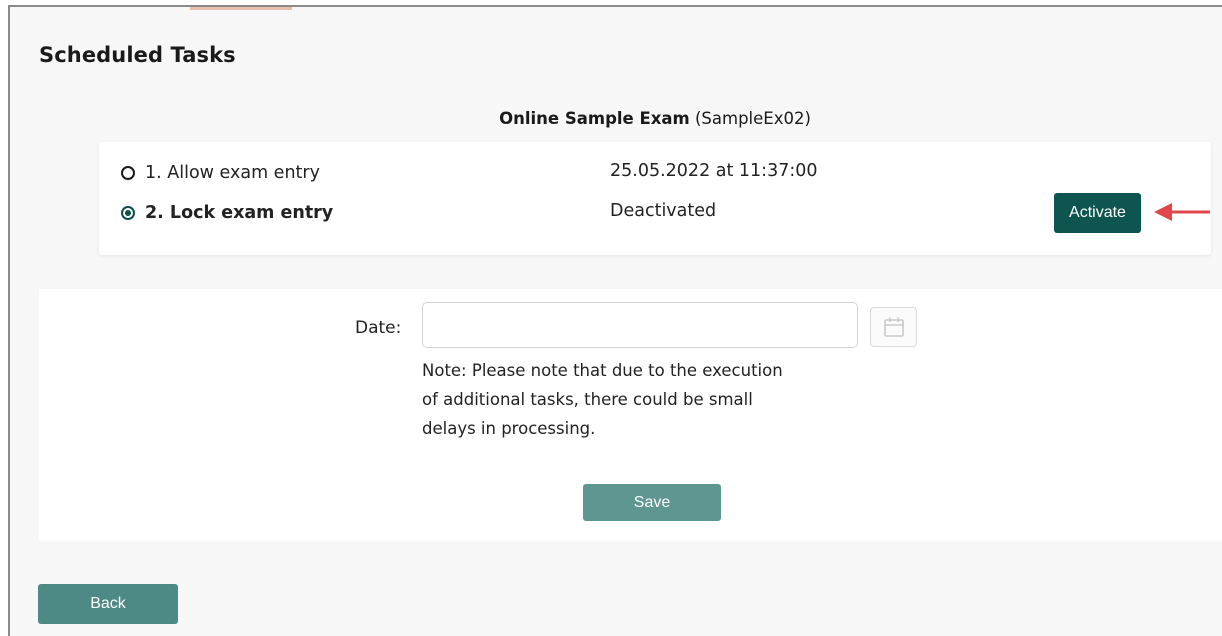  What do you see at coordinates (509, 428) in the screenshot?
I see `note-line: delays in processing.` at bounding box center [509, 428].